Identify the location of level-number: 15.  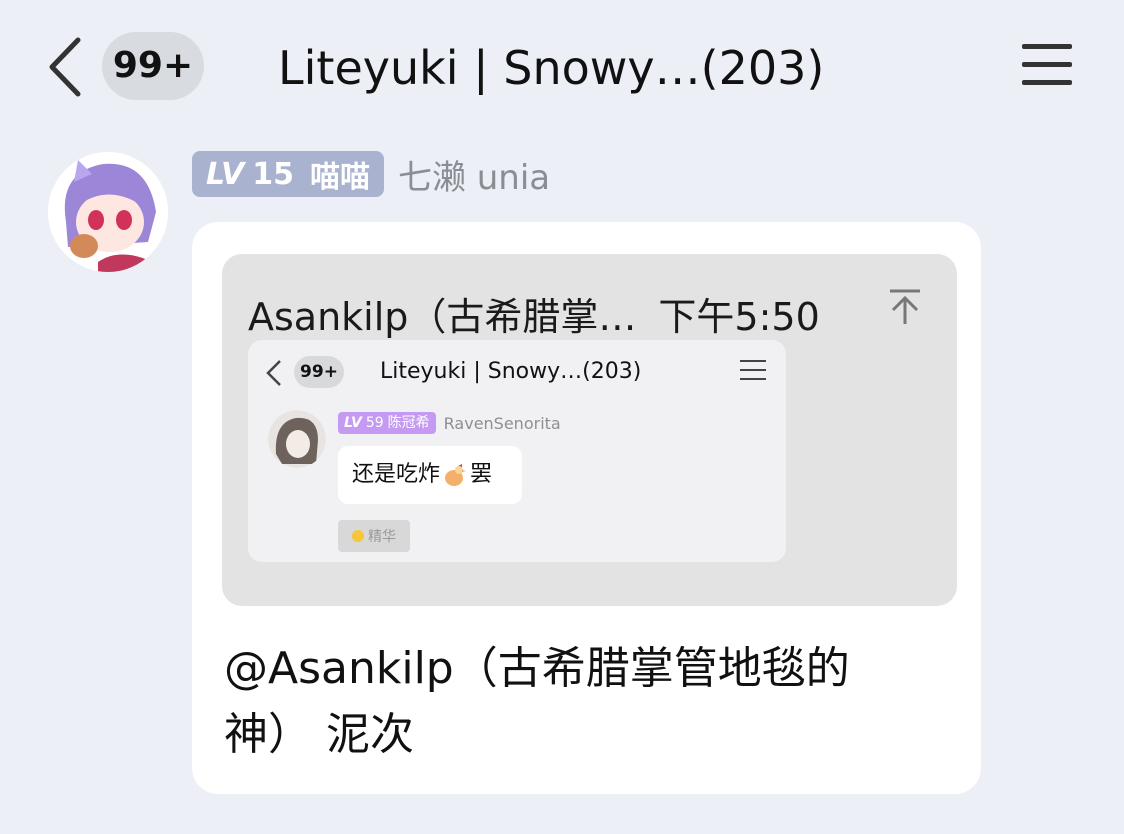
(273, 174).